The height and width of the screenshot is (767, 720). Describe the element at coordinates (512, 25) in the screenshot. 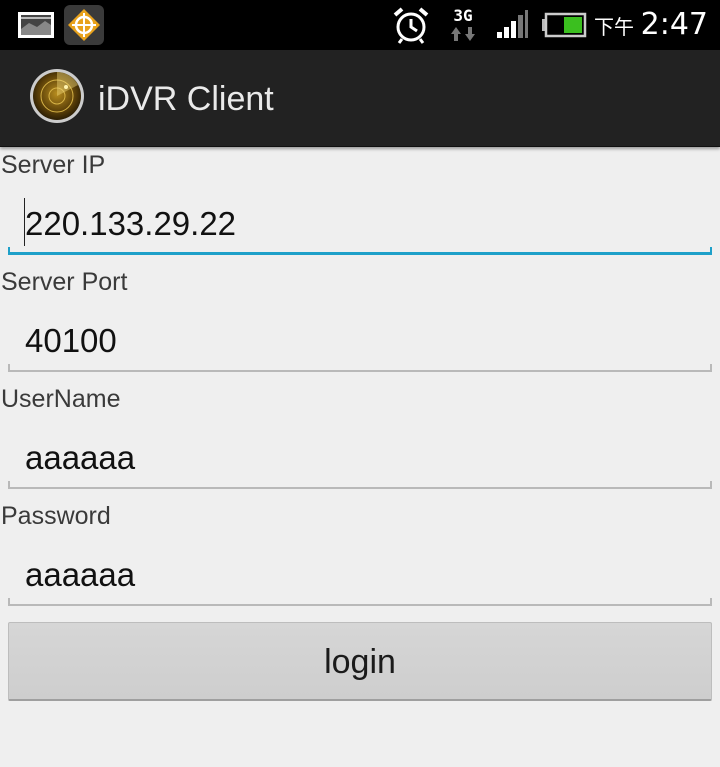

I see `signal-icon` at that location.